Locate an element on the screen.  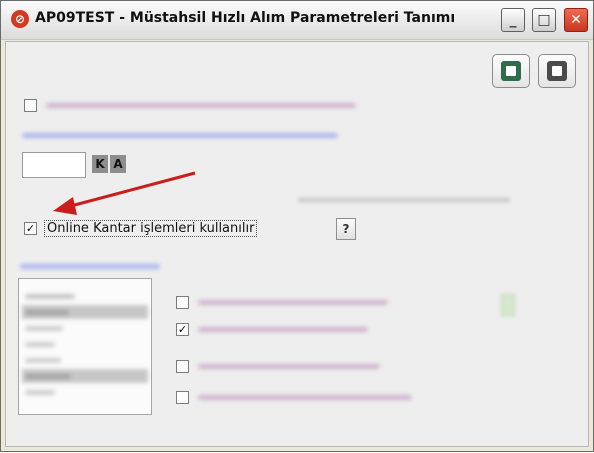
exit-button is located at coordinates (557, 71).